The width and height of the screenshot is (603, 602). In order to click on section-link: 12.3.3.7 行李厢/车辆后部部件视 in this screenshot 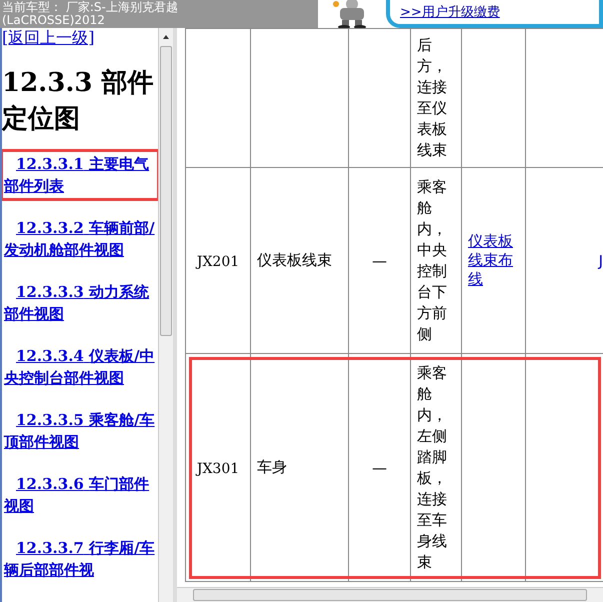, I will do `click(80, 559)`.